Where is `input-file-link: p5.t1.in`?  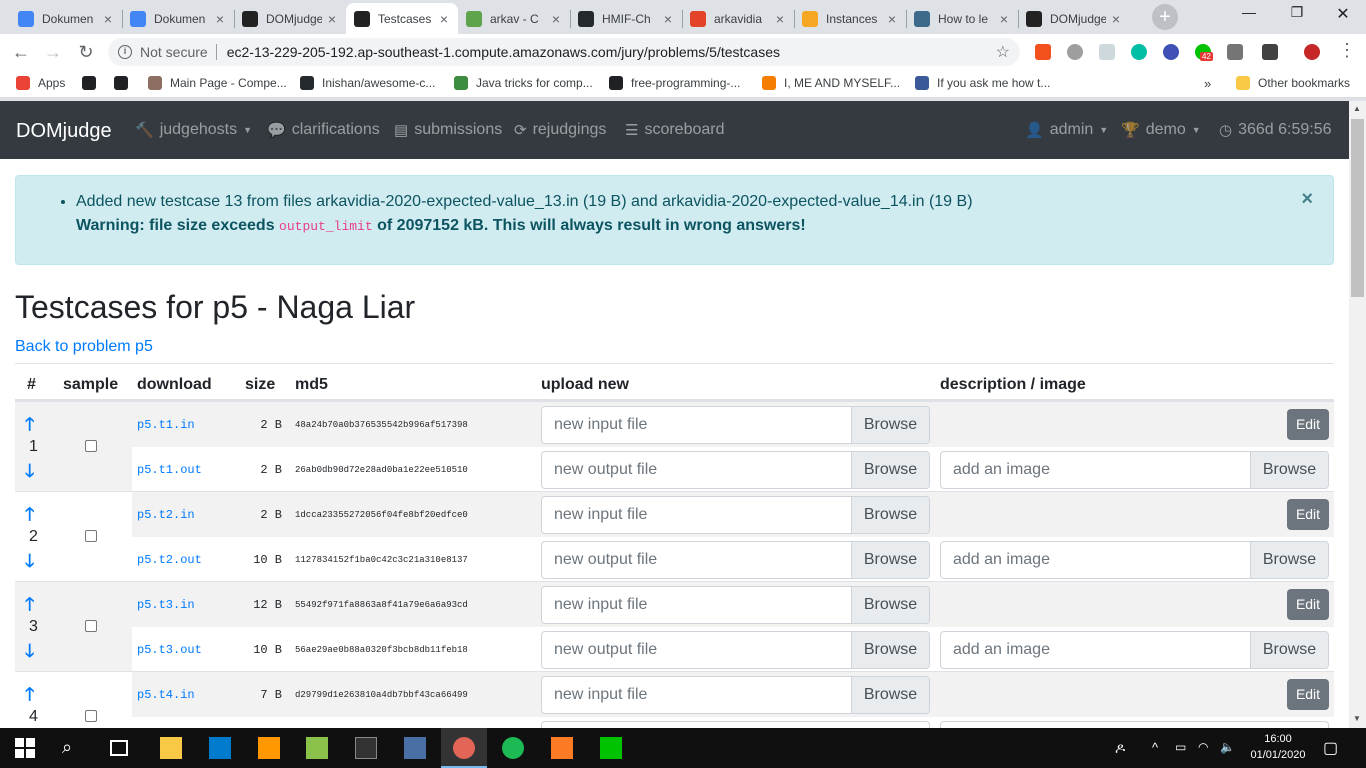
input-file-link: p5.t1.in is located at coordinates (166, 425).